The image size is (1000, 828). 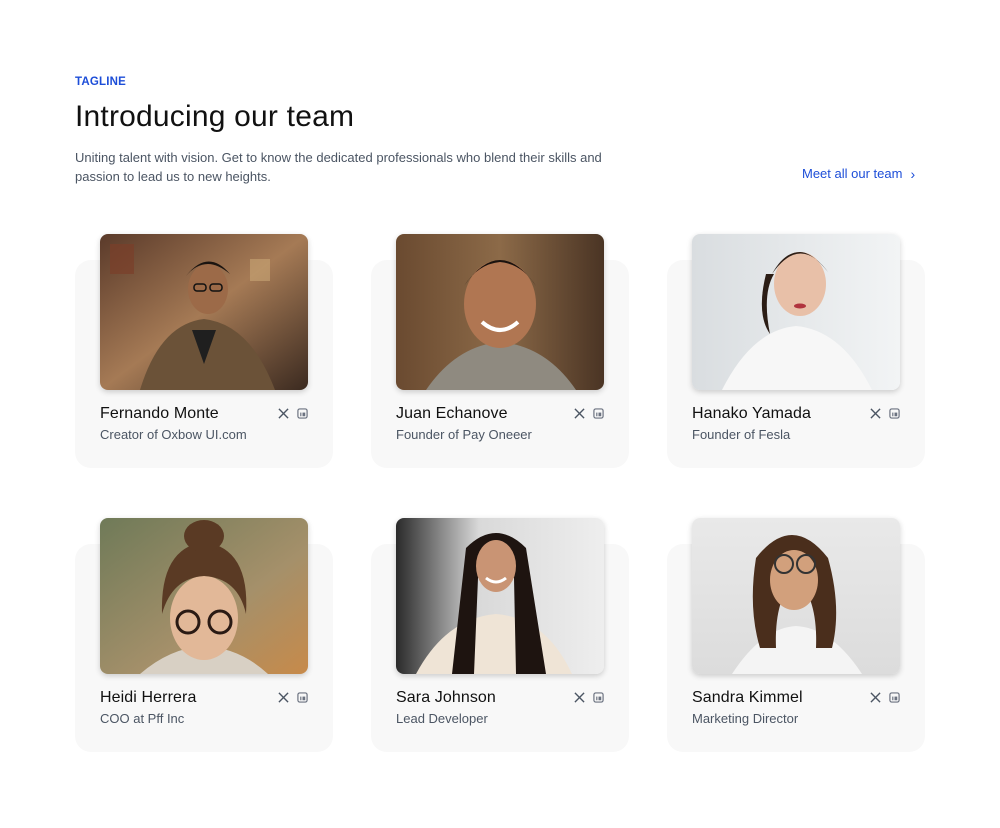 I want to click on member-name: Hanako Yamada, so click(x=752, y=413).